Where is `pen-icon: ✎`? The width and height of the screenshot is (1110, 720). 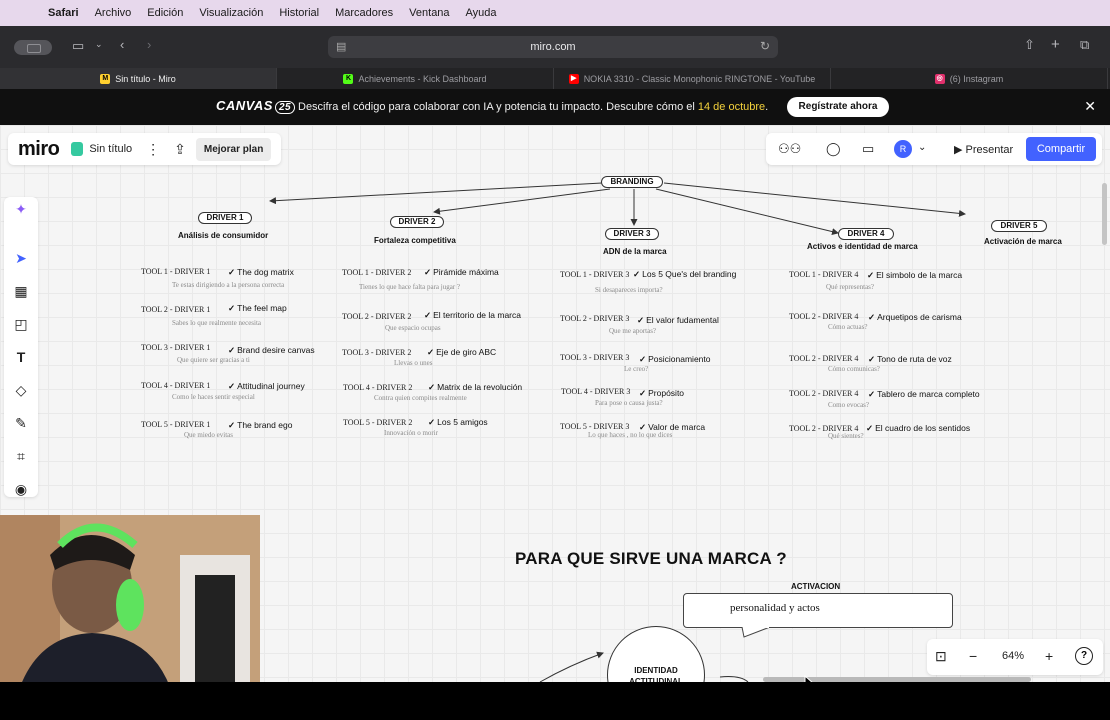 pen-icon: ✎ is located at coordinates (21, 423).